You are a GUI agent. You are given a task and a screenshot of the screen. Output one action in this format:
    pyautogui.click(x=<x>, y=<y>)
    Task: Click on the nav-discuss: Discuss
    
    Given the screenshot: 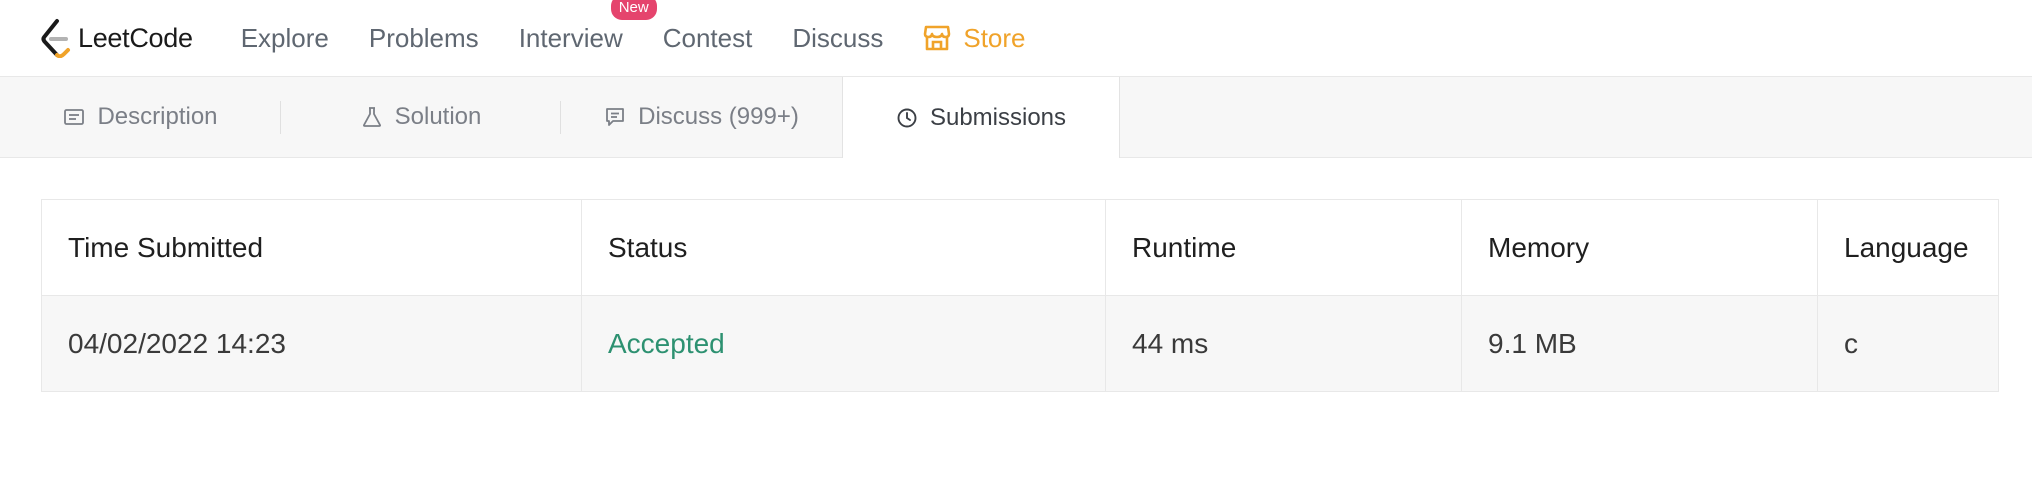 What is the action you would take?
    pyautogui.click(x=837, y=38)
    